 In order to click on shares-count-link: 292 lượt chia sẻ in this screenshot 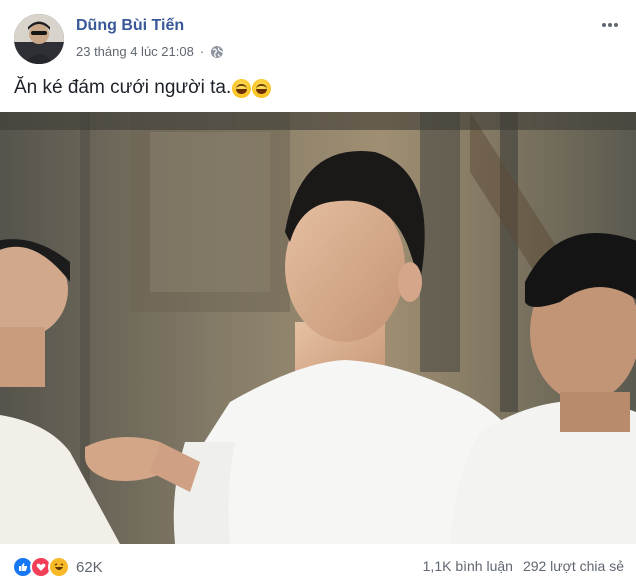, I will do `click(573, 566)`.